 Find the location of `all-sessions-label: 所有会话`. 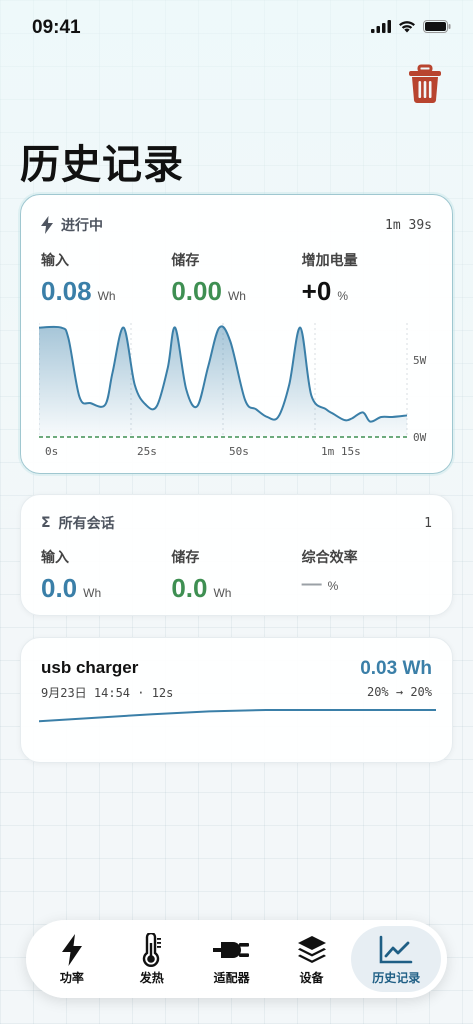

all-sessions-label: 所有会话 is located at coordinates (86, 523).